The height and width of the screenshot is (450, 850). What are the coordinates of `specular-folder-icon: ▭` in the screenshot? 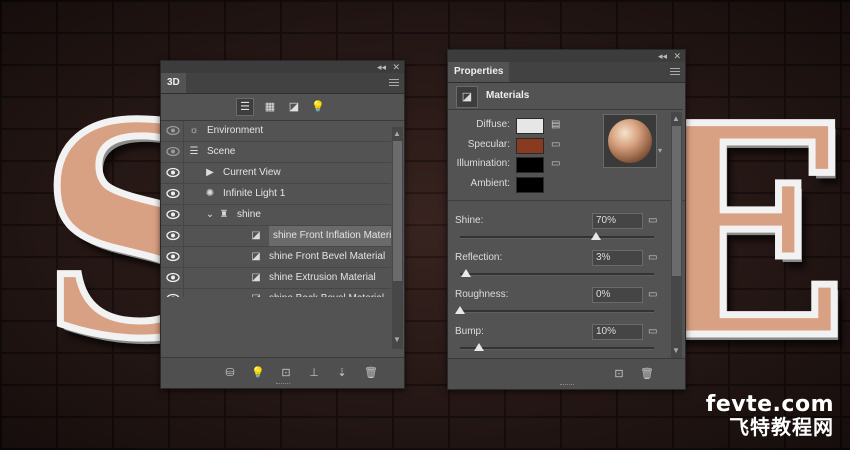 It's located at (558, 145).